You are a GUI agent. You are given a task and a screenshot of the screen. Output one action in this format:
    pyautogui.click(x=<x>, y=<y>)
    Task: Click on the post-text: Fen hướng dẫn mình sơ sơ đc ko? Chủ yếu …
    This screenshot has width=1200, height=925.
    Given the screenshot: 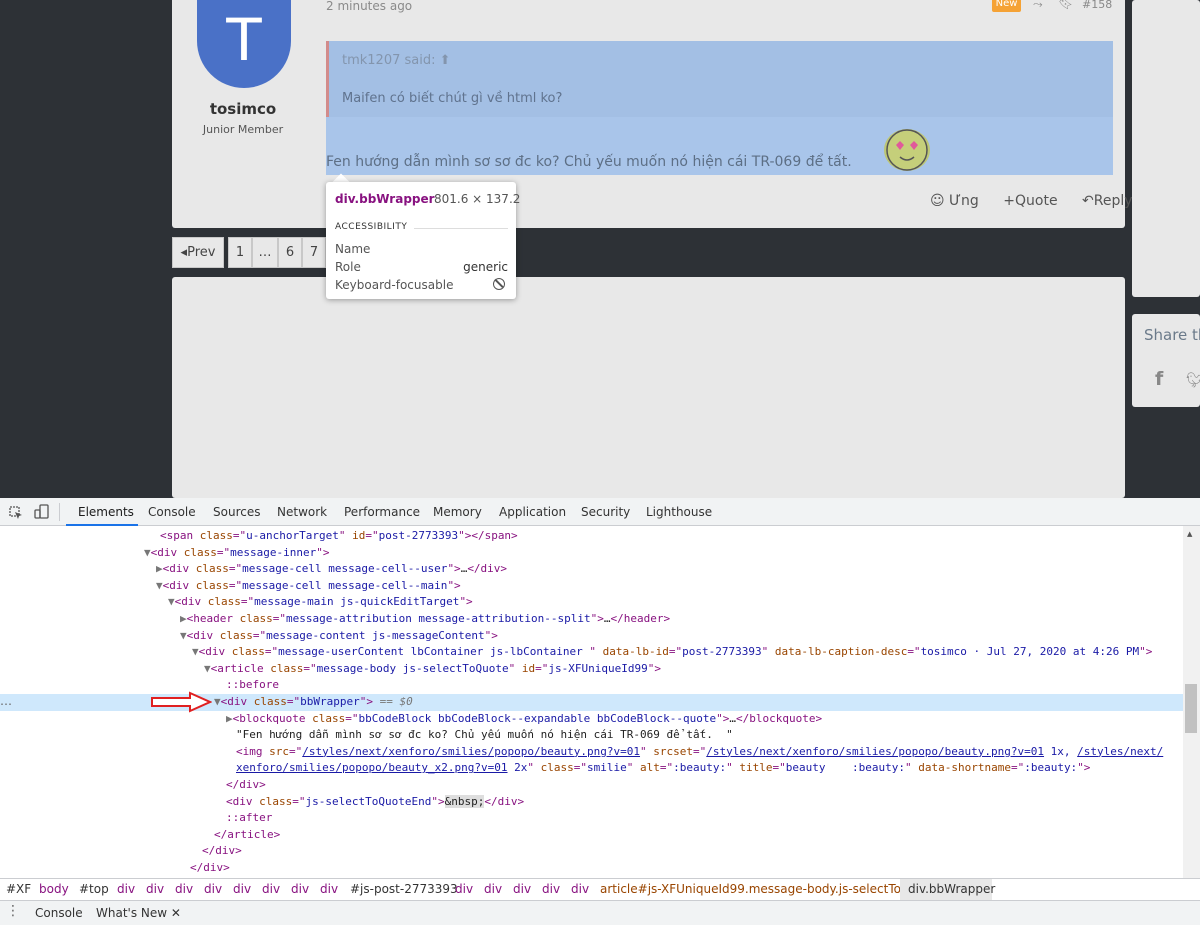 What is the action you would take?
    pyautogui.click(x=589, y=162)
    